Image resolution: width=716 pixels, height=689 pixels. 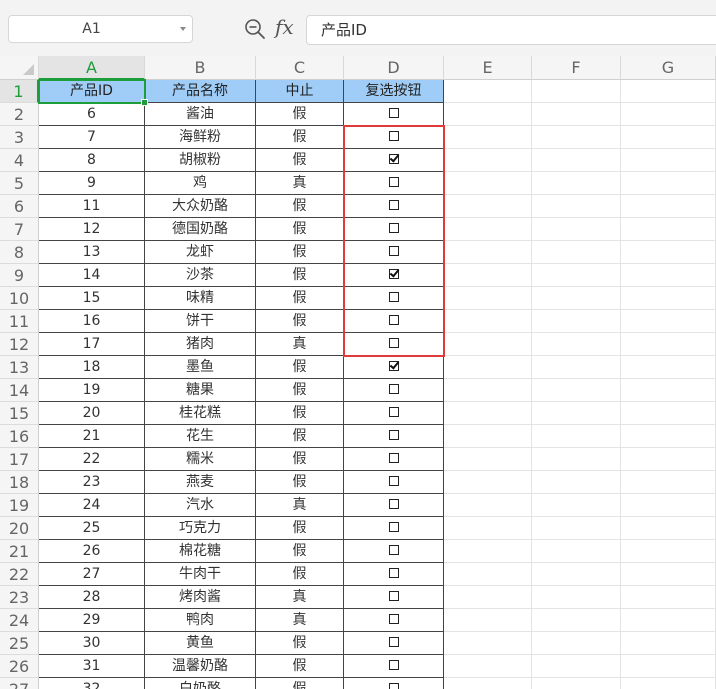 I want to click on table-cell: 21, so click(x=92, y=436).